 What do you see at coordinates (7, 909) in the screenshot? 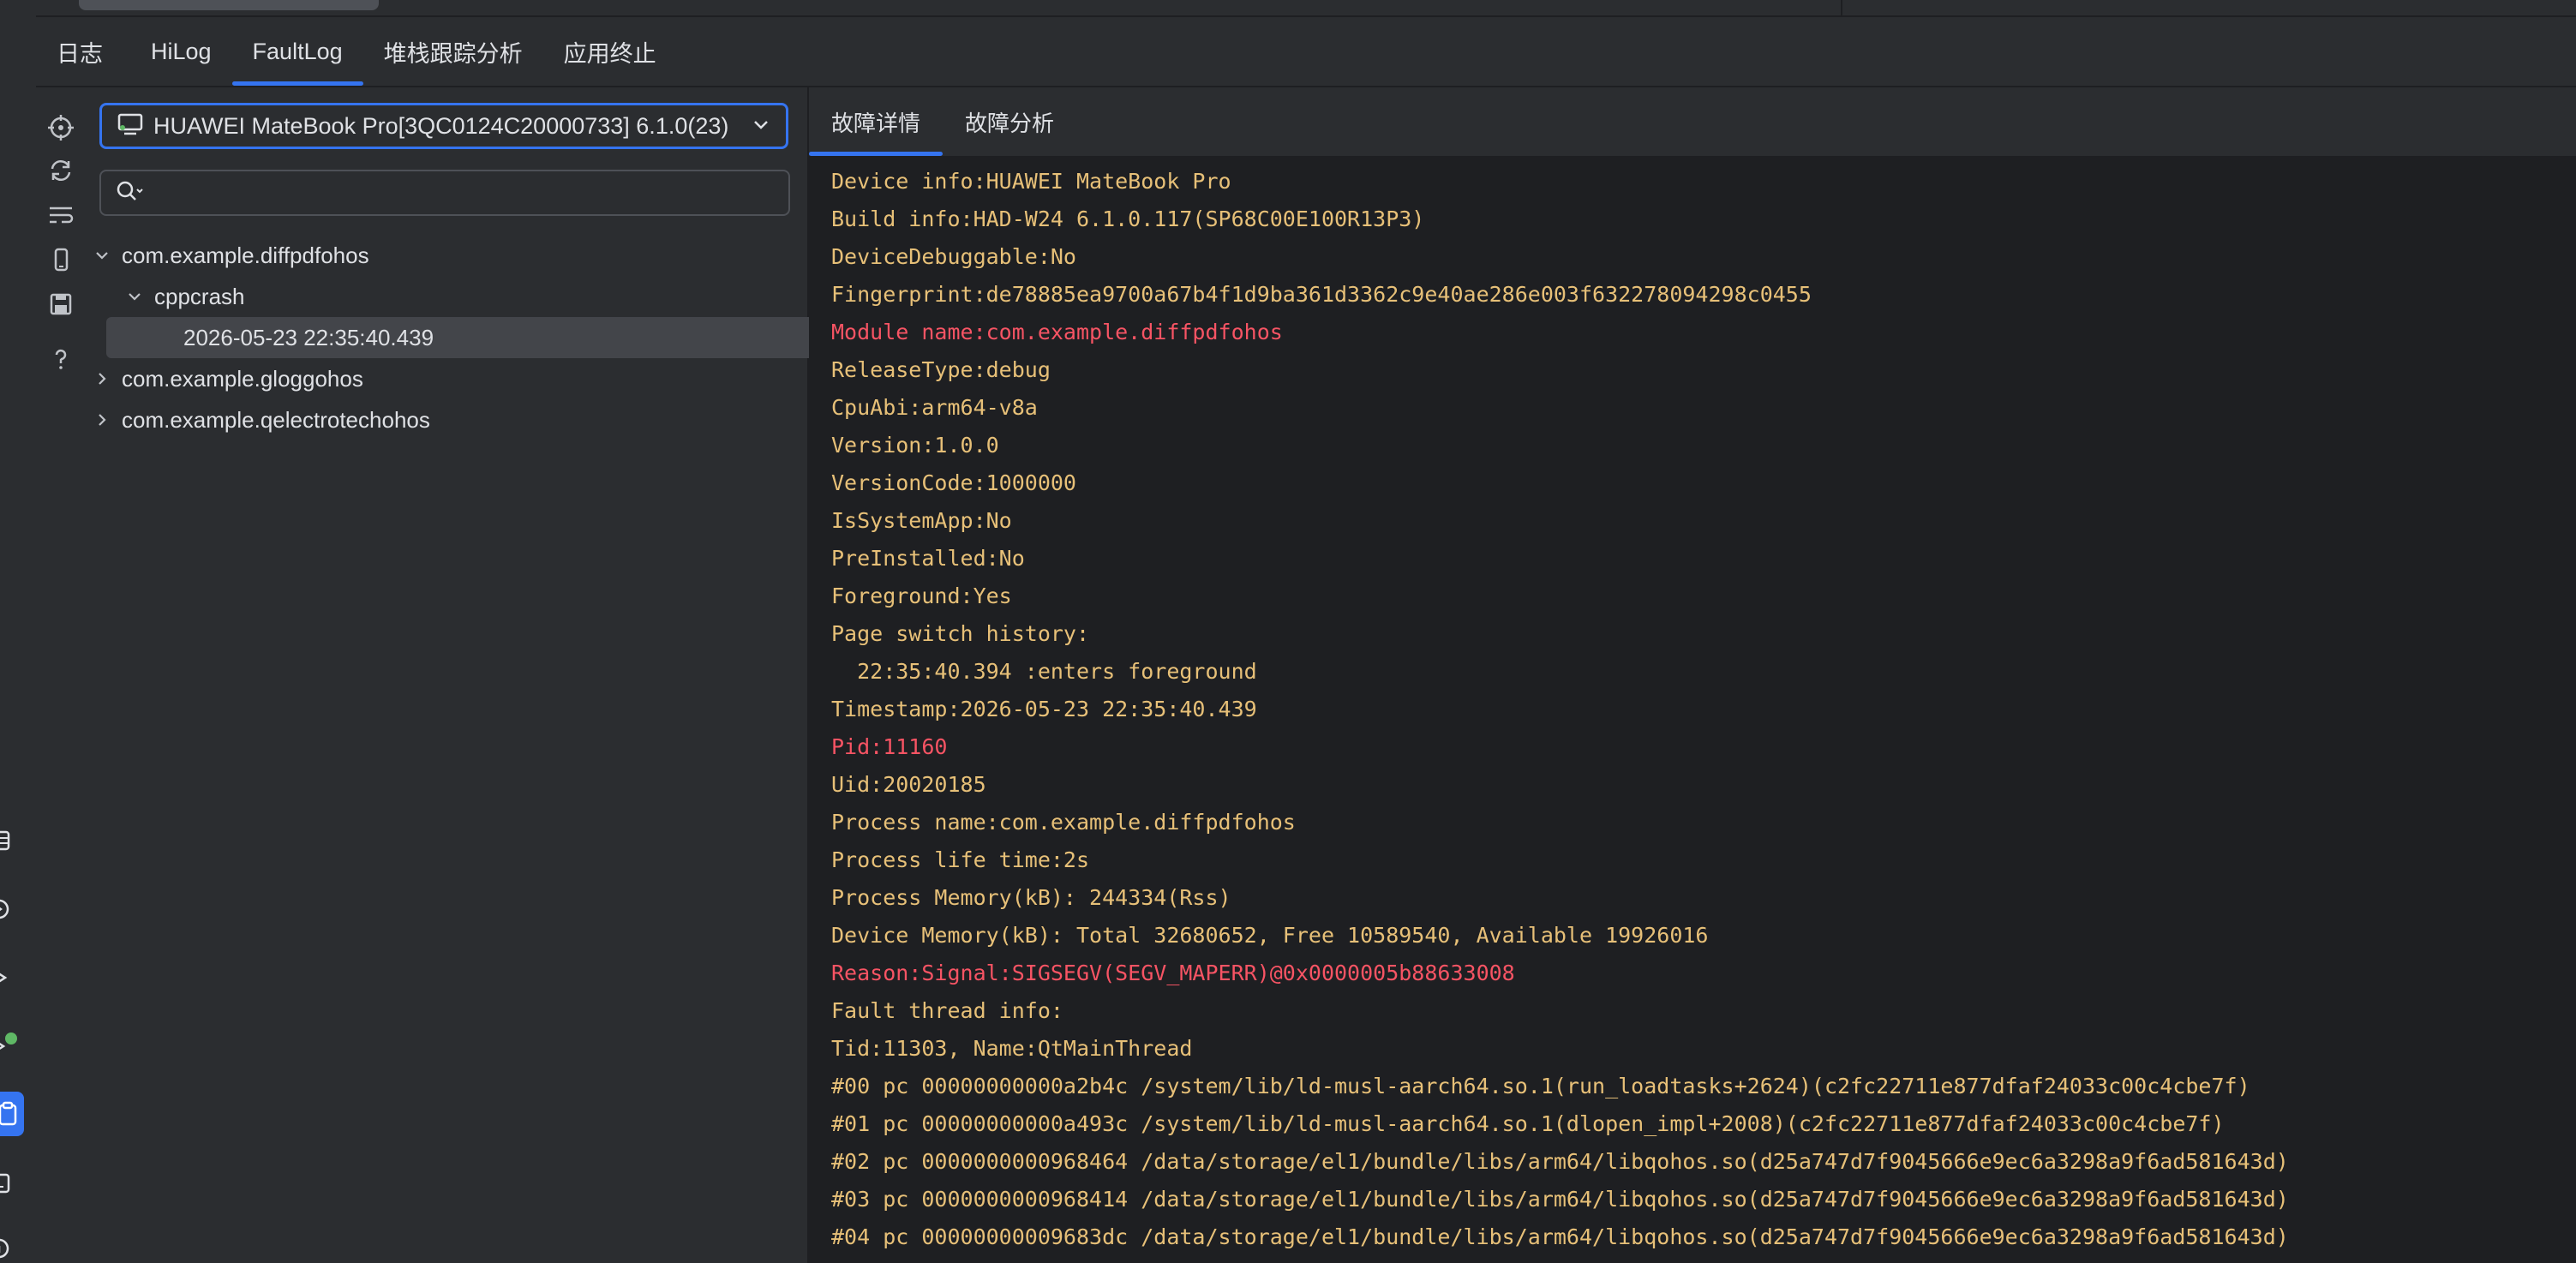
I see `play-circle-icon` at bounding box center [7, 909].